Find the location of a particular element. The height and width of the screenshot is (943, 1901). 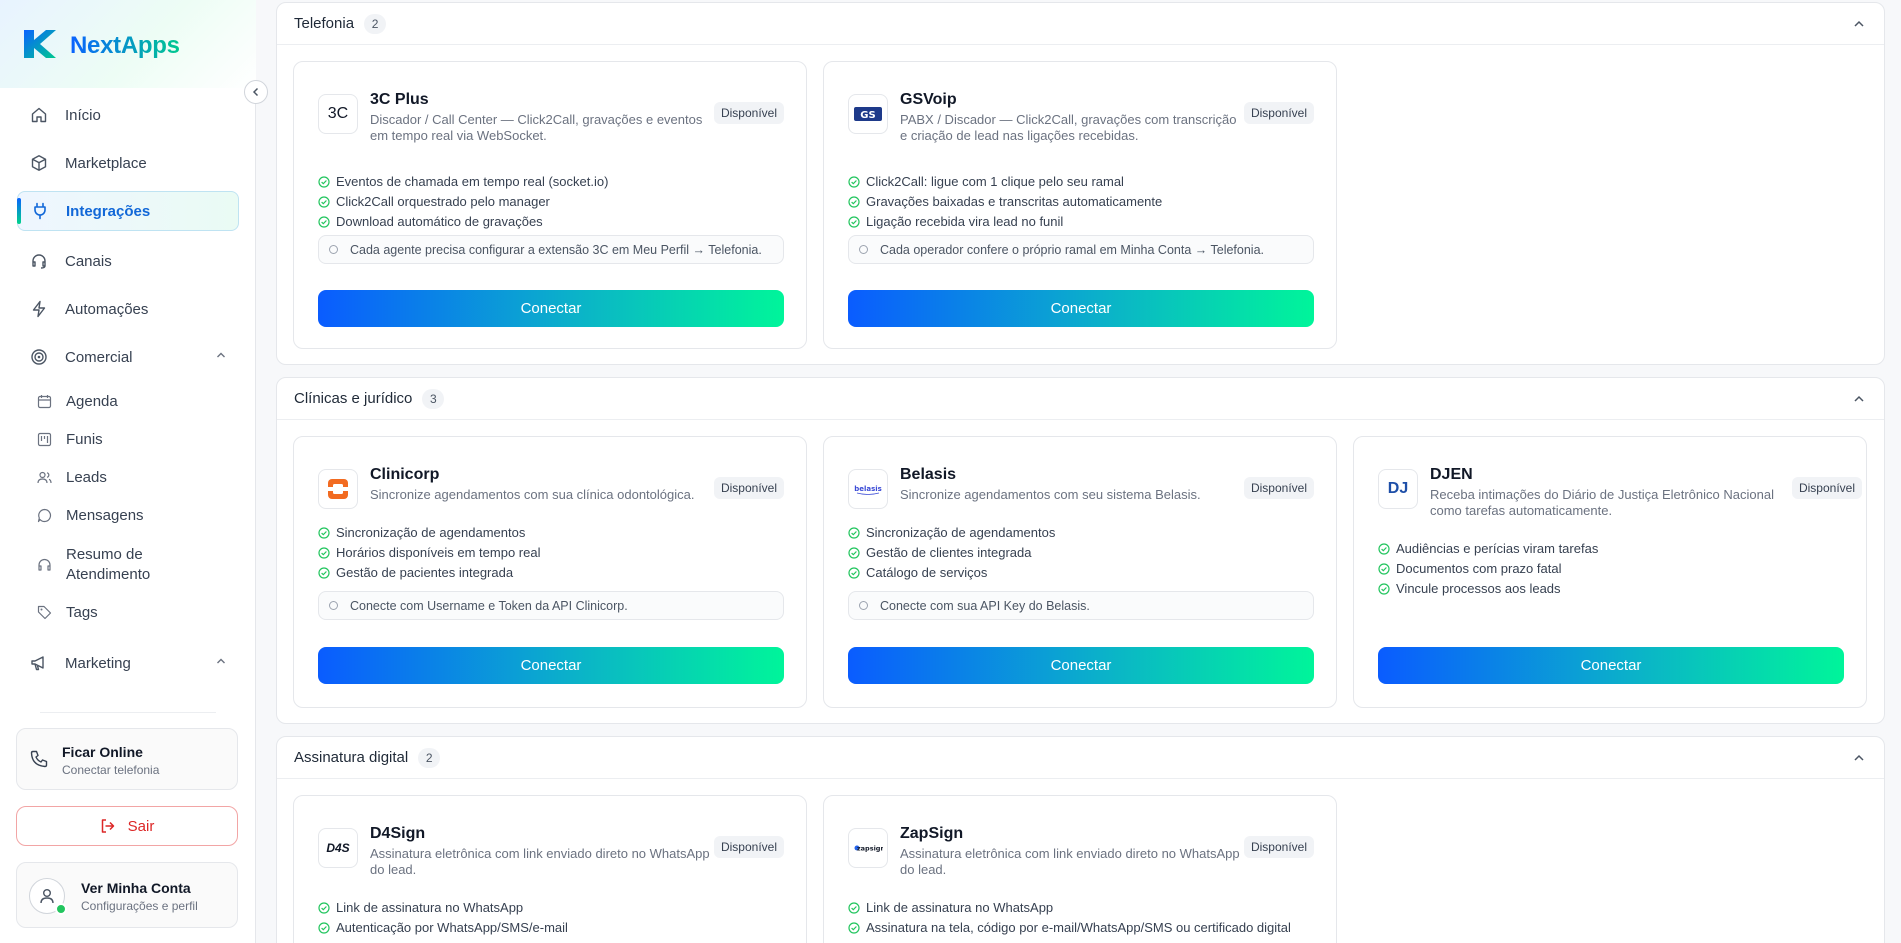

sidebar-item-canais: Canais is located at coordinates (128, 261).